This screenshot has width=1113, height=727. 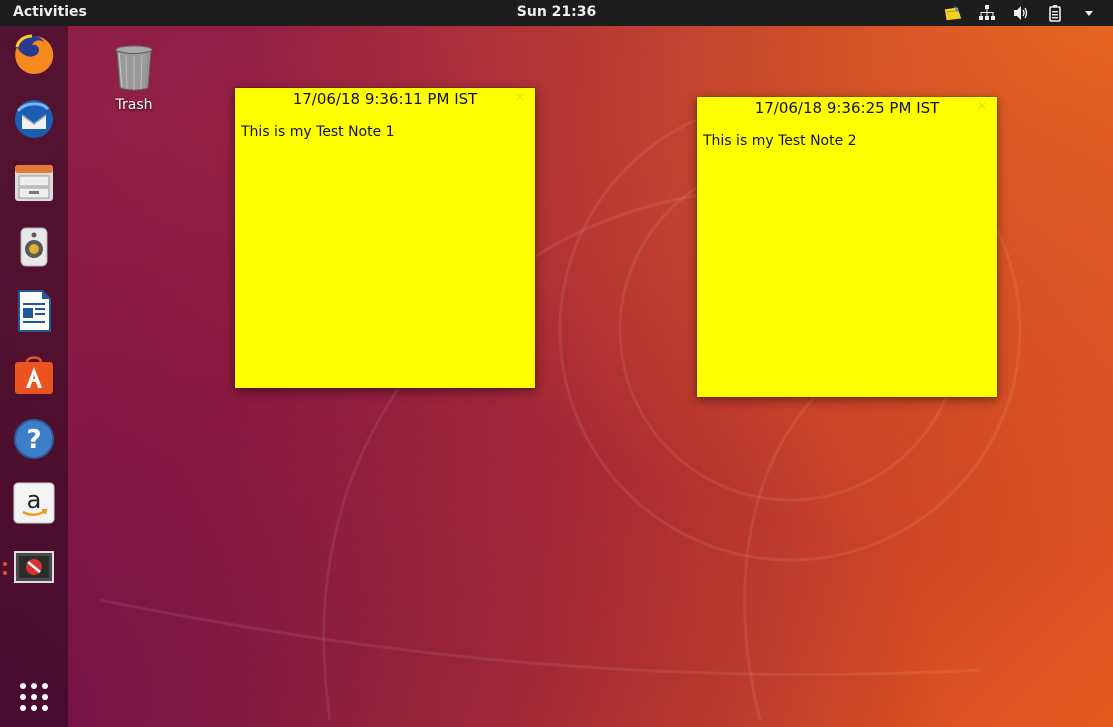 What do you see at coordinates (385, 132) in the screenshot?
I see `note-body: This is my Test Note 1` at bounding box center [385, 132].